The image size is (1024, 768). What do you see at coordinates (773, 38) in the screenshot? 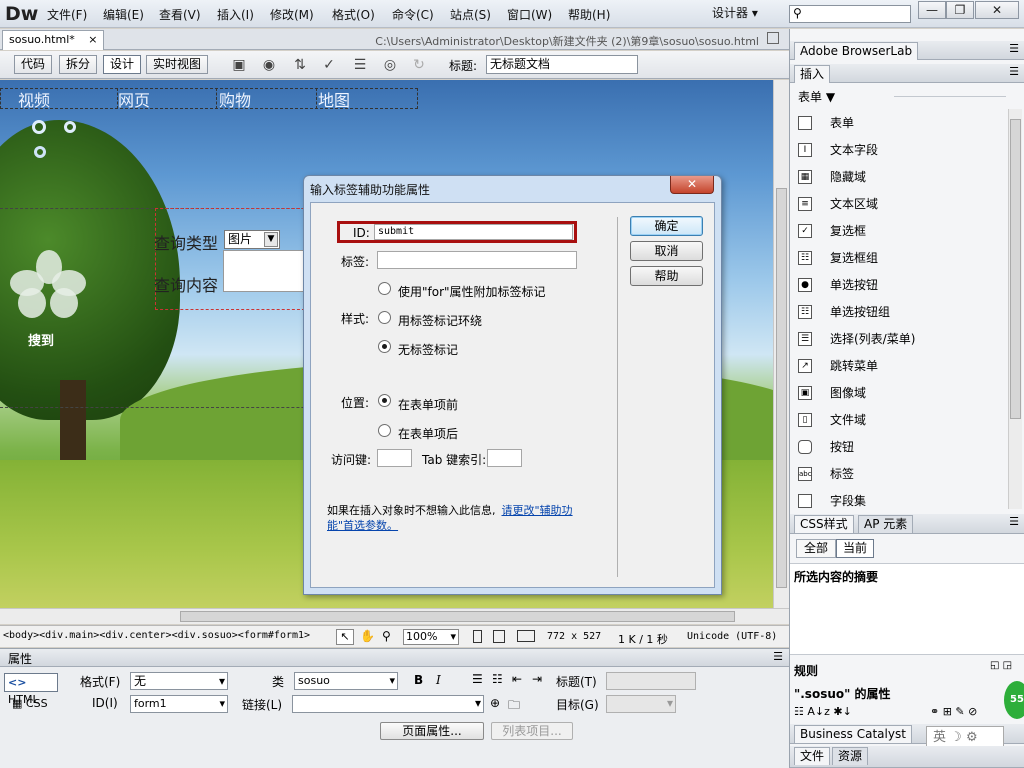
I see `restore-doc-icon` at bounding box center [773, 38].